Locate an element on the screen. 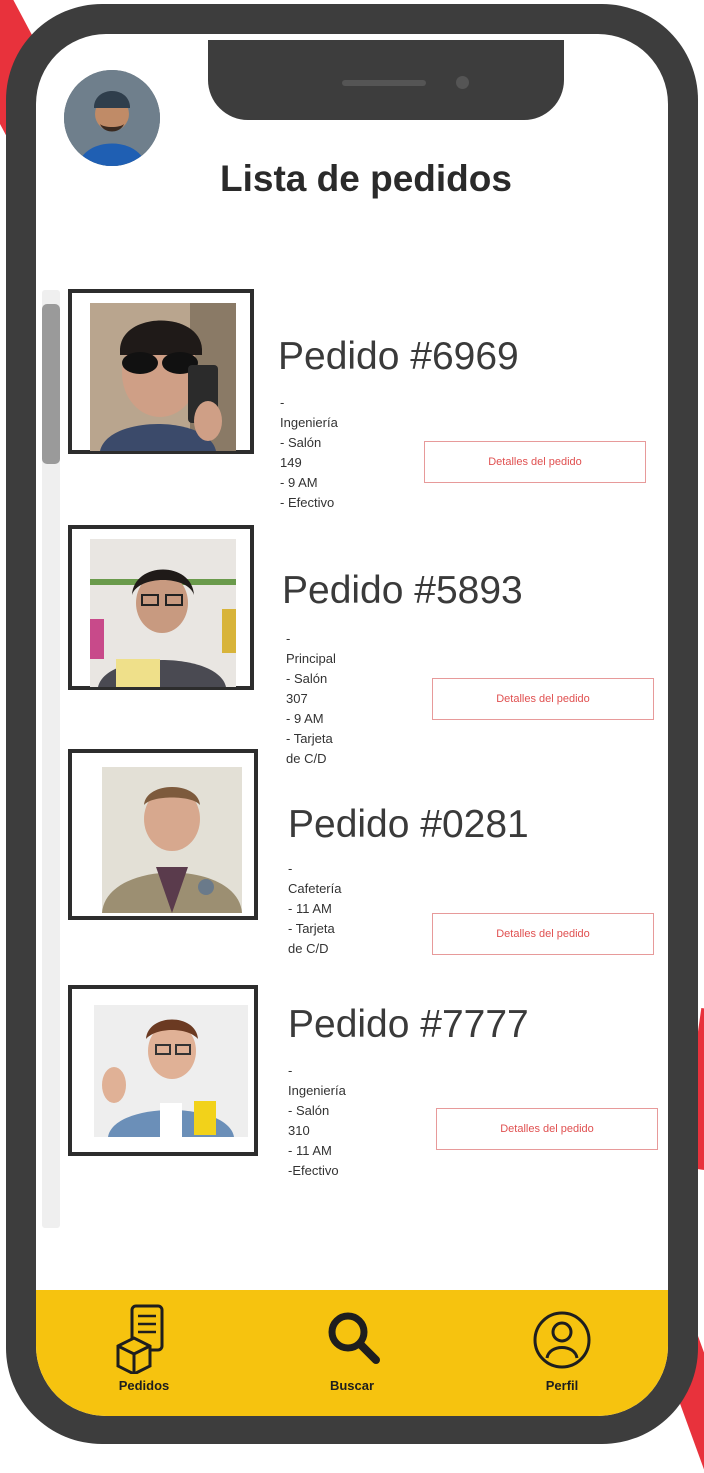  user-avatar is located at coordinates (112, 118).